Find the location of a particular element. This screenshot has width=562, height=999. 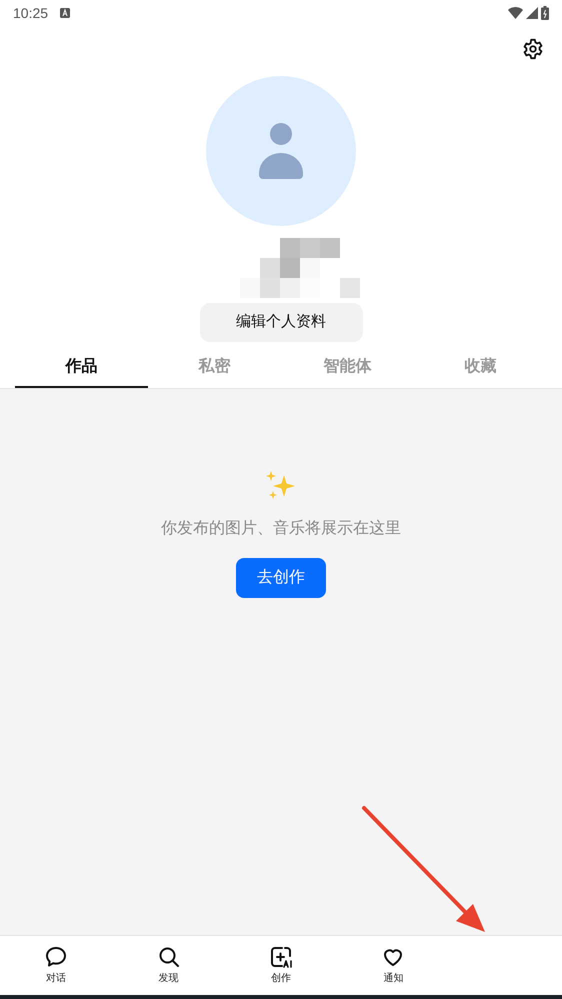

speech-bubble-icon is located at coordinates (56, 957).